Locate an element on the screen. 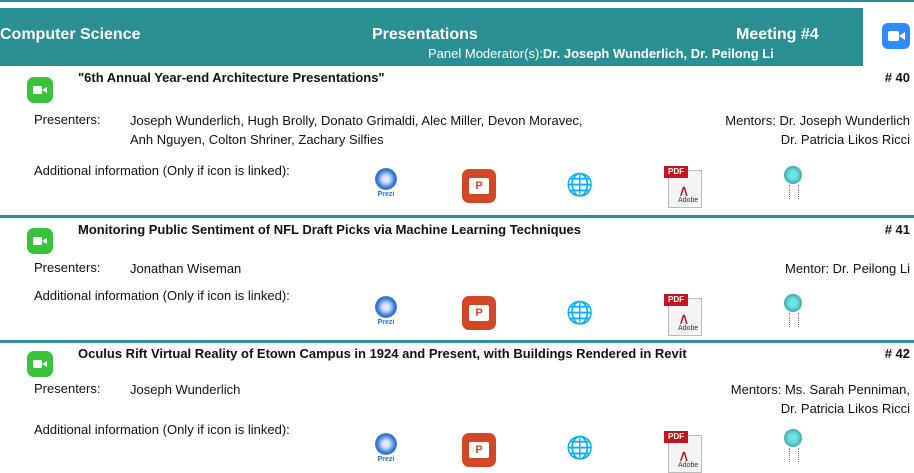 The height and width of the screenshot is (473, 914). presenters-line: Jonathan Wiseman is located at coordinates (186, 268).